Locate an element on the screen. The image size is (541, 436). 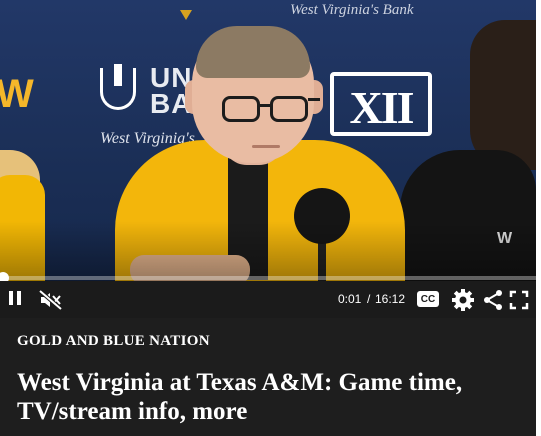
current-time: 0:01 is located at coordinates (350, 299).